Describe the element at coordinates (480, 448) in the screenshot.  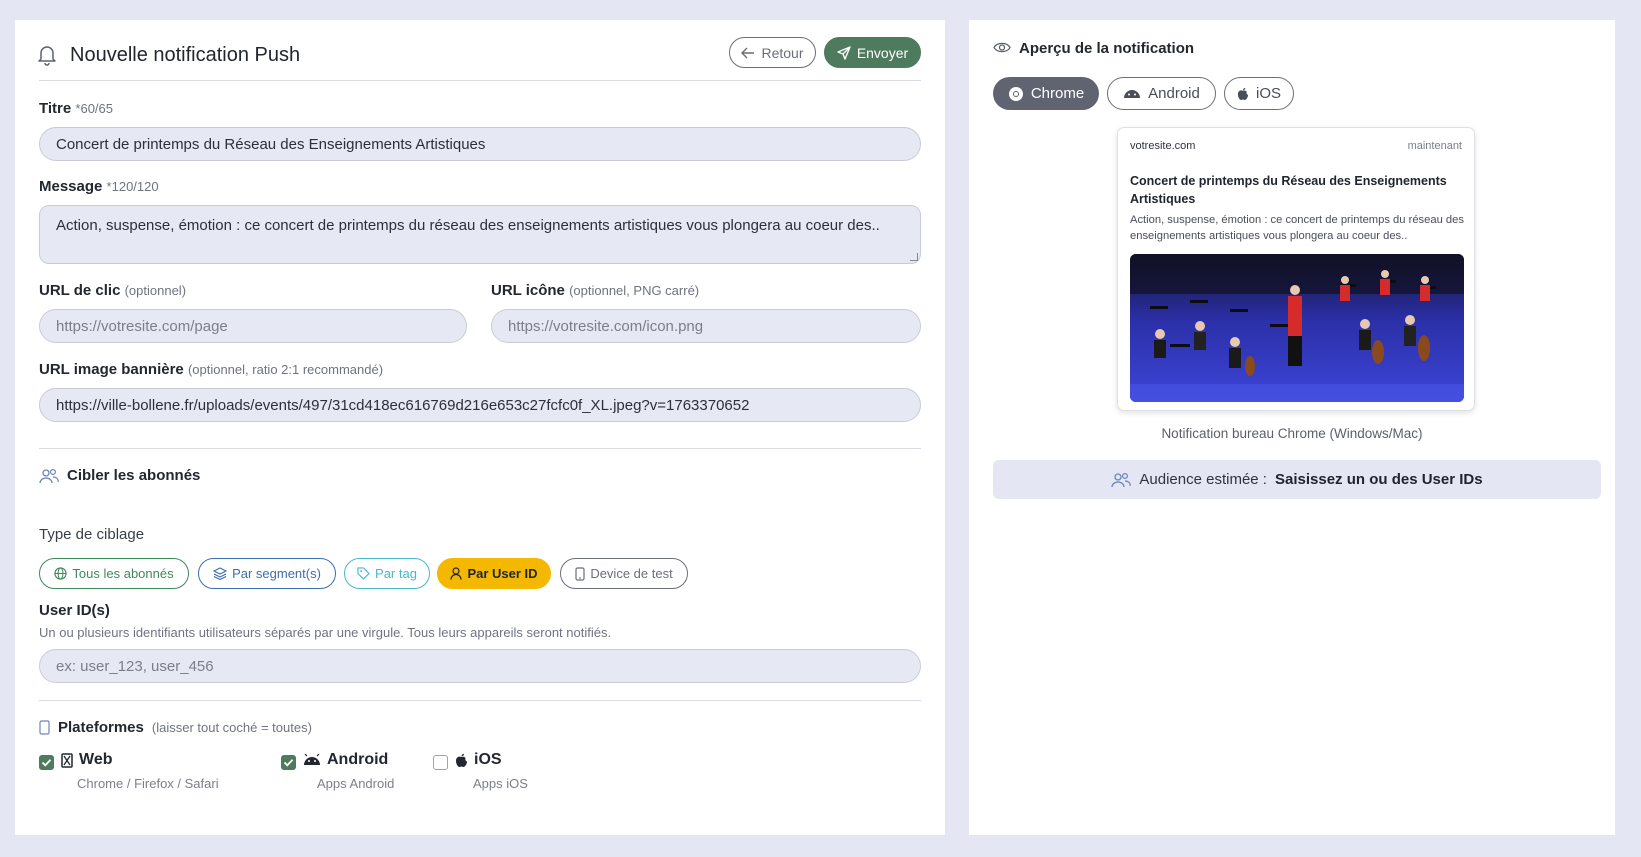
I see `section-divider` at that location.